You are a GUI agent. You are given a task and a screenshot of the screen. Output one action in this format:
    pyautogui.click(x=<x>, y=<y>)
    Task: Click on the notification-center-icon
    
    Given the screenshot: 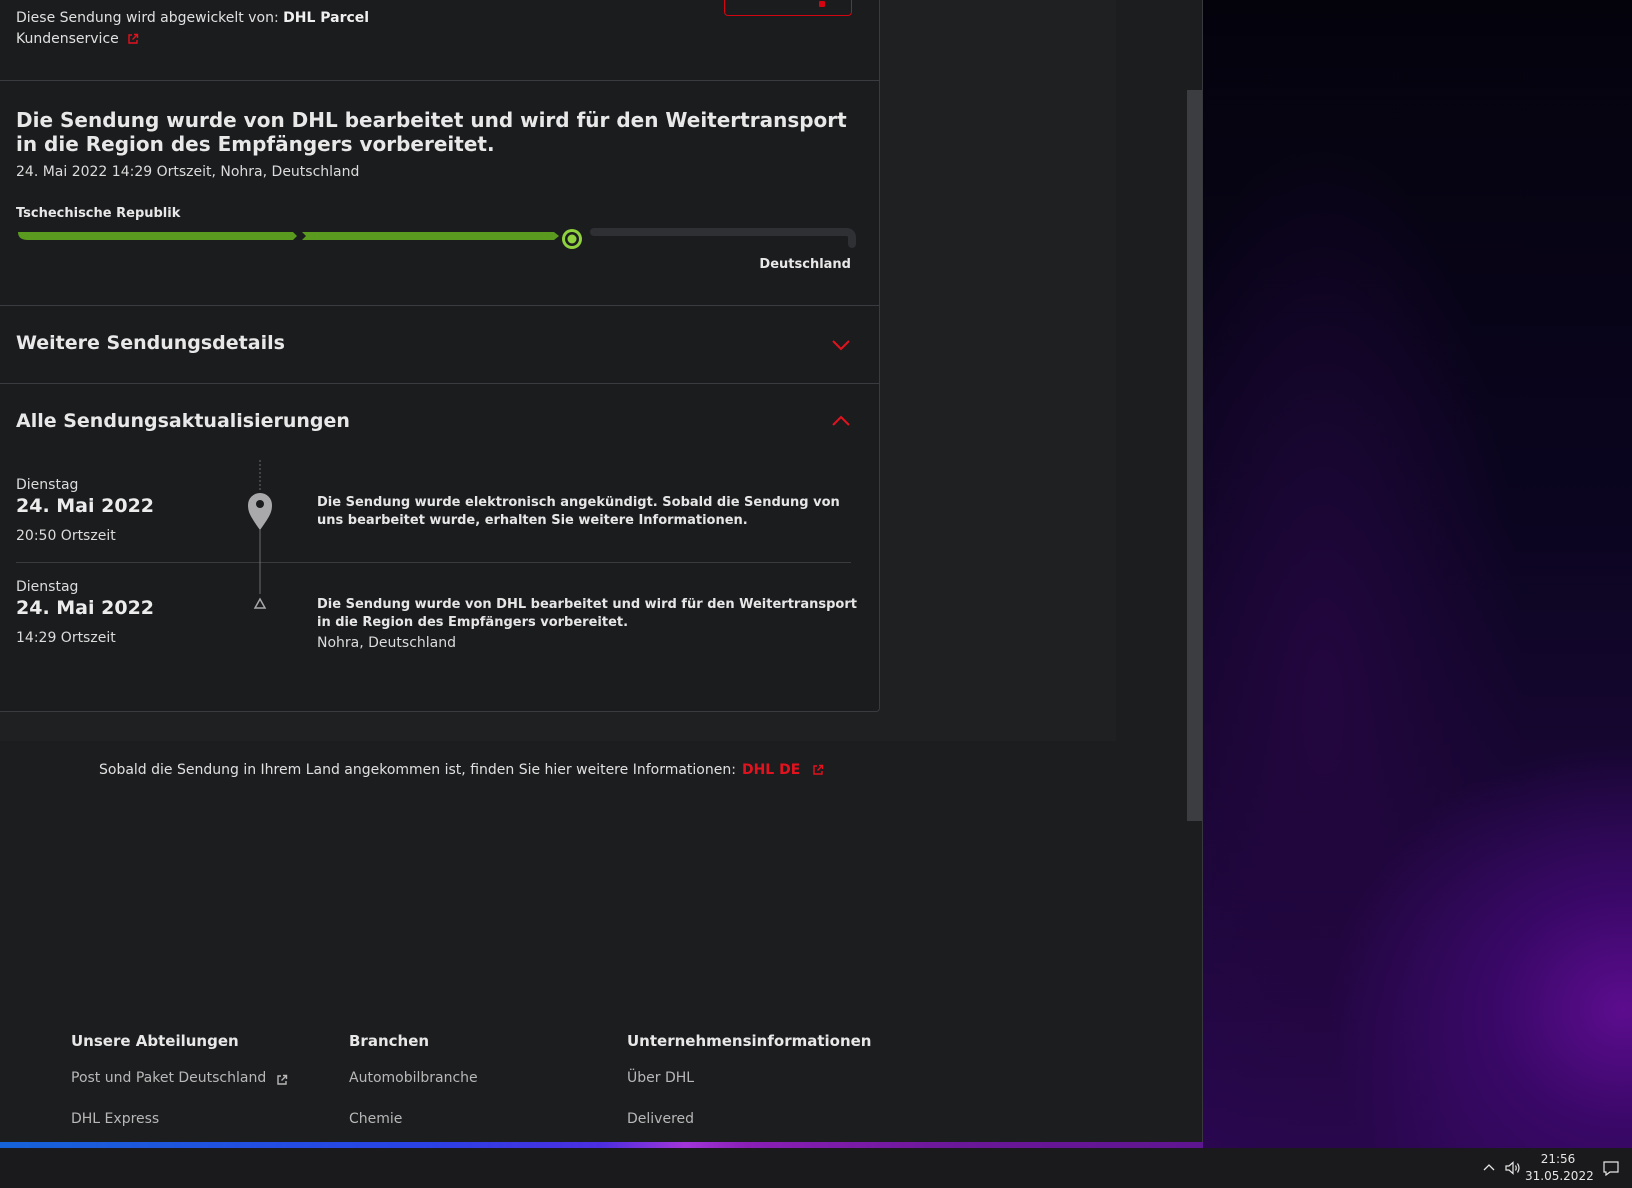 What is the action you would take?
    pyautogui.click(x=1611, y=1168)
    